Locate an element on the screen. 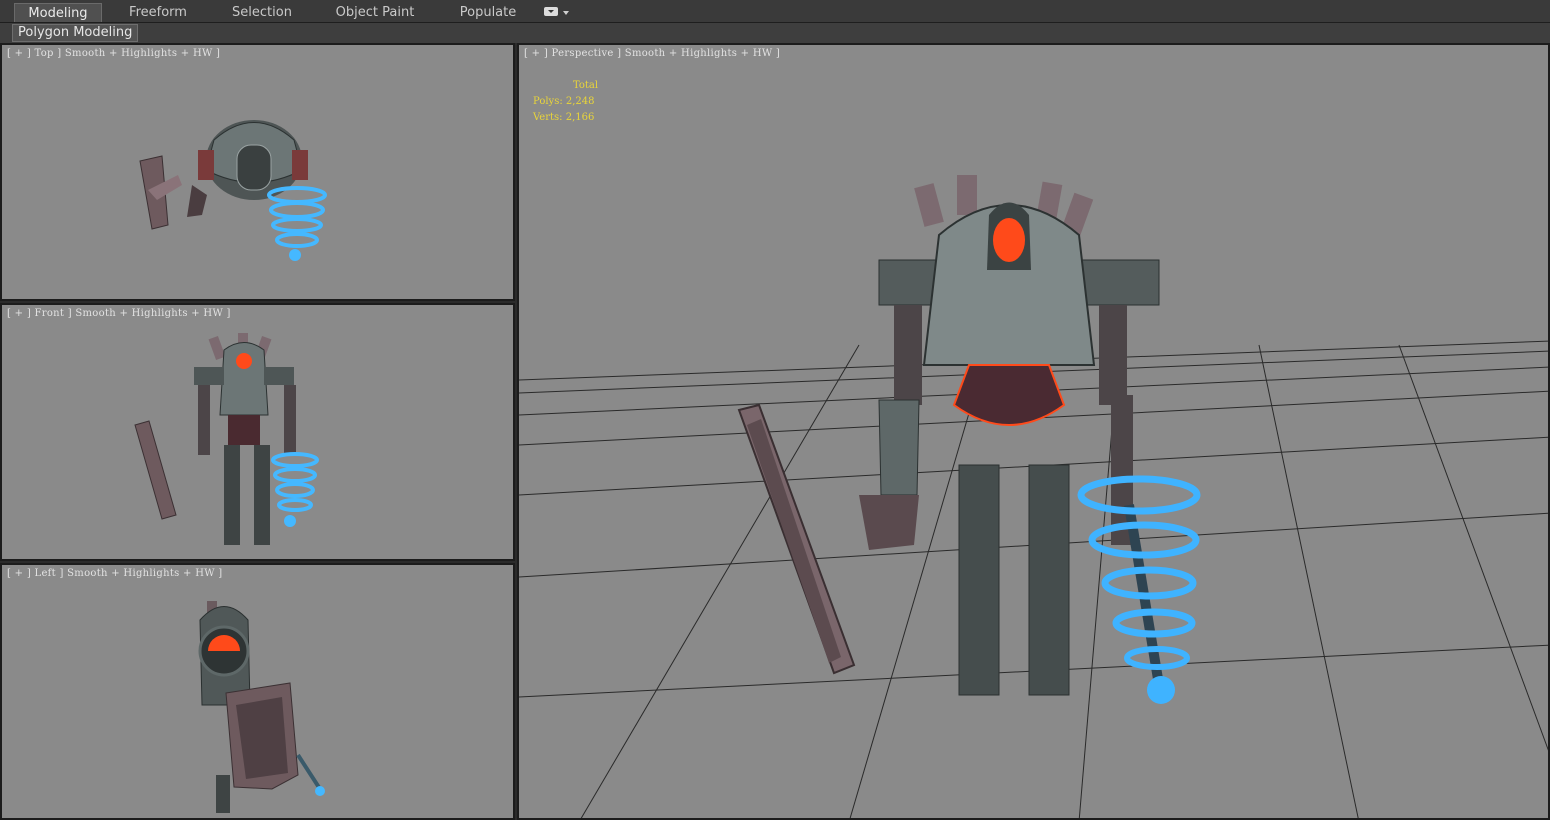 The image size is (1550, 820). tab-object-paint: Object Paint is located at coordinates (375, 12).